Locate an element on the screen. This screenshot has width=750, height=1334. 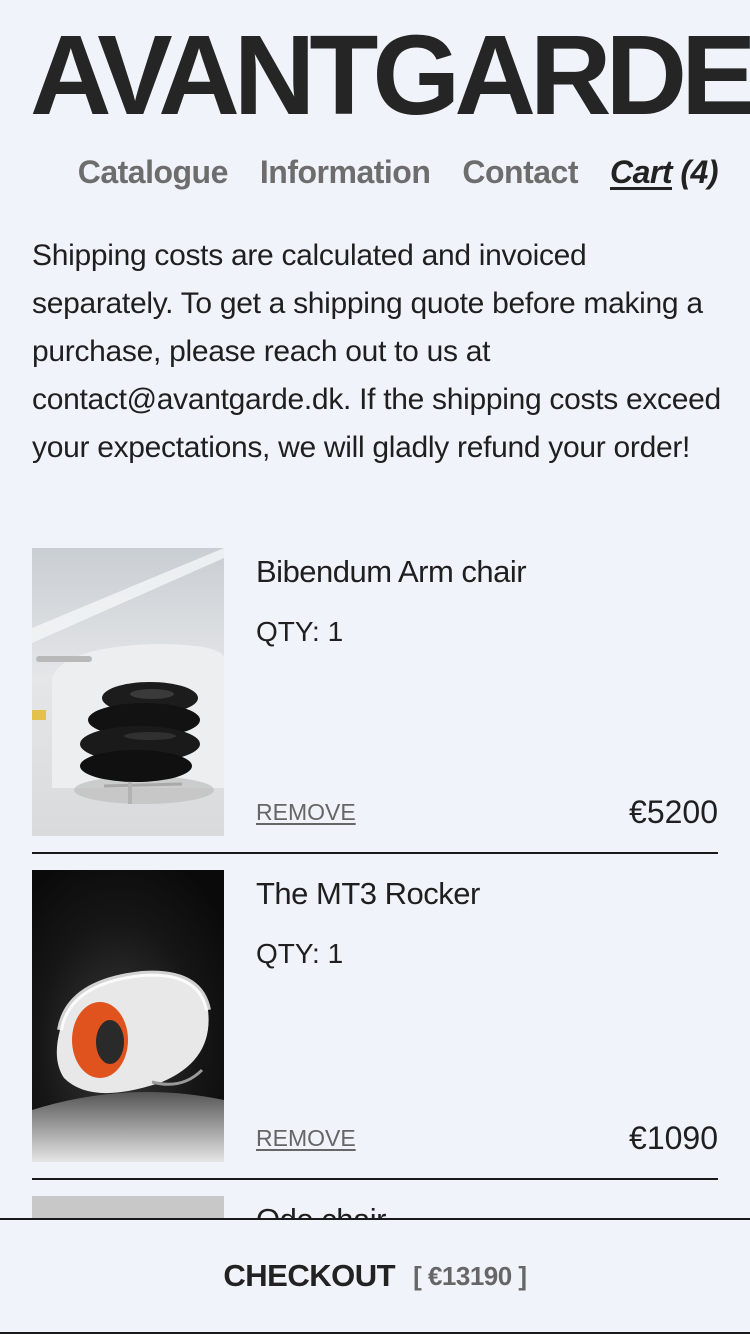
nav-cart-link: Cart (4) is located at coordinates (664, 172).